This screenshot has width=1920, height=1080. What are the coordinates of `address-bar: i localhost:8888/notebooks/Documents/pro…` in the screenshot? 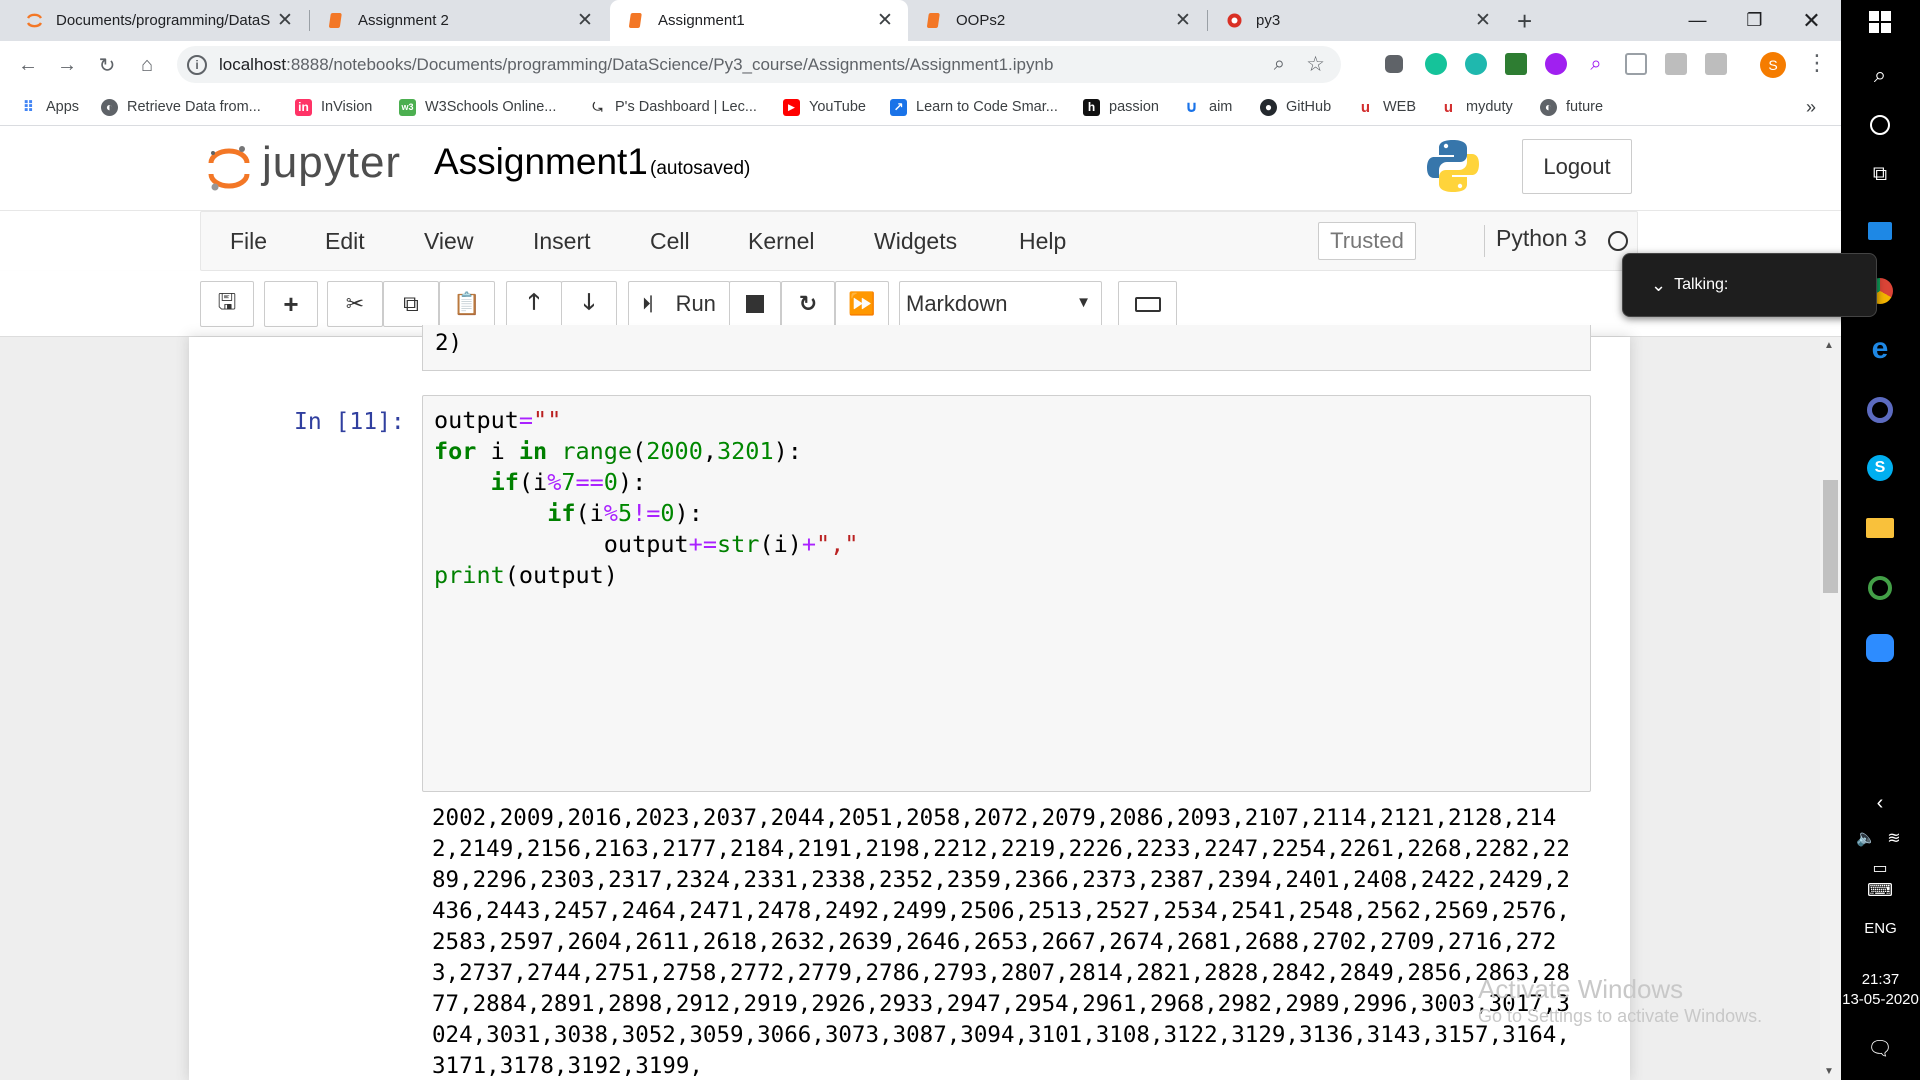 It's located at (759, 64).